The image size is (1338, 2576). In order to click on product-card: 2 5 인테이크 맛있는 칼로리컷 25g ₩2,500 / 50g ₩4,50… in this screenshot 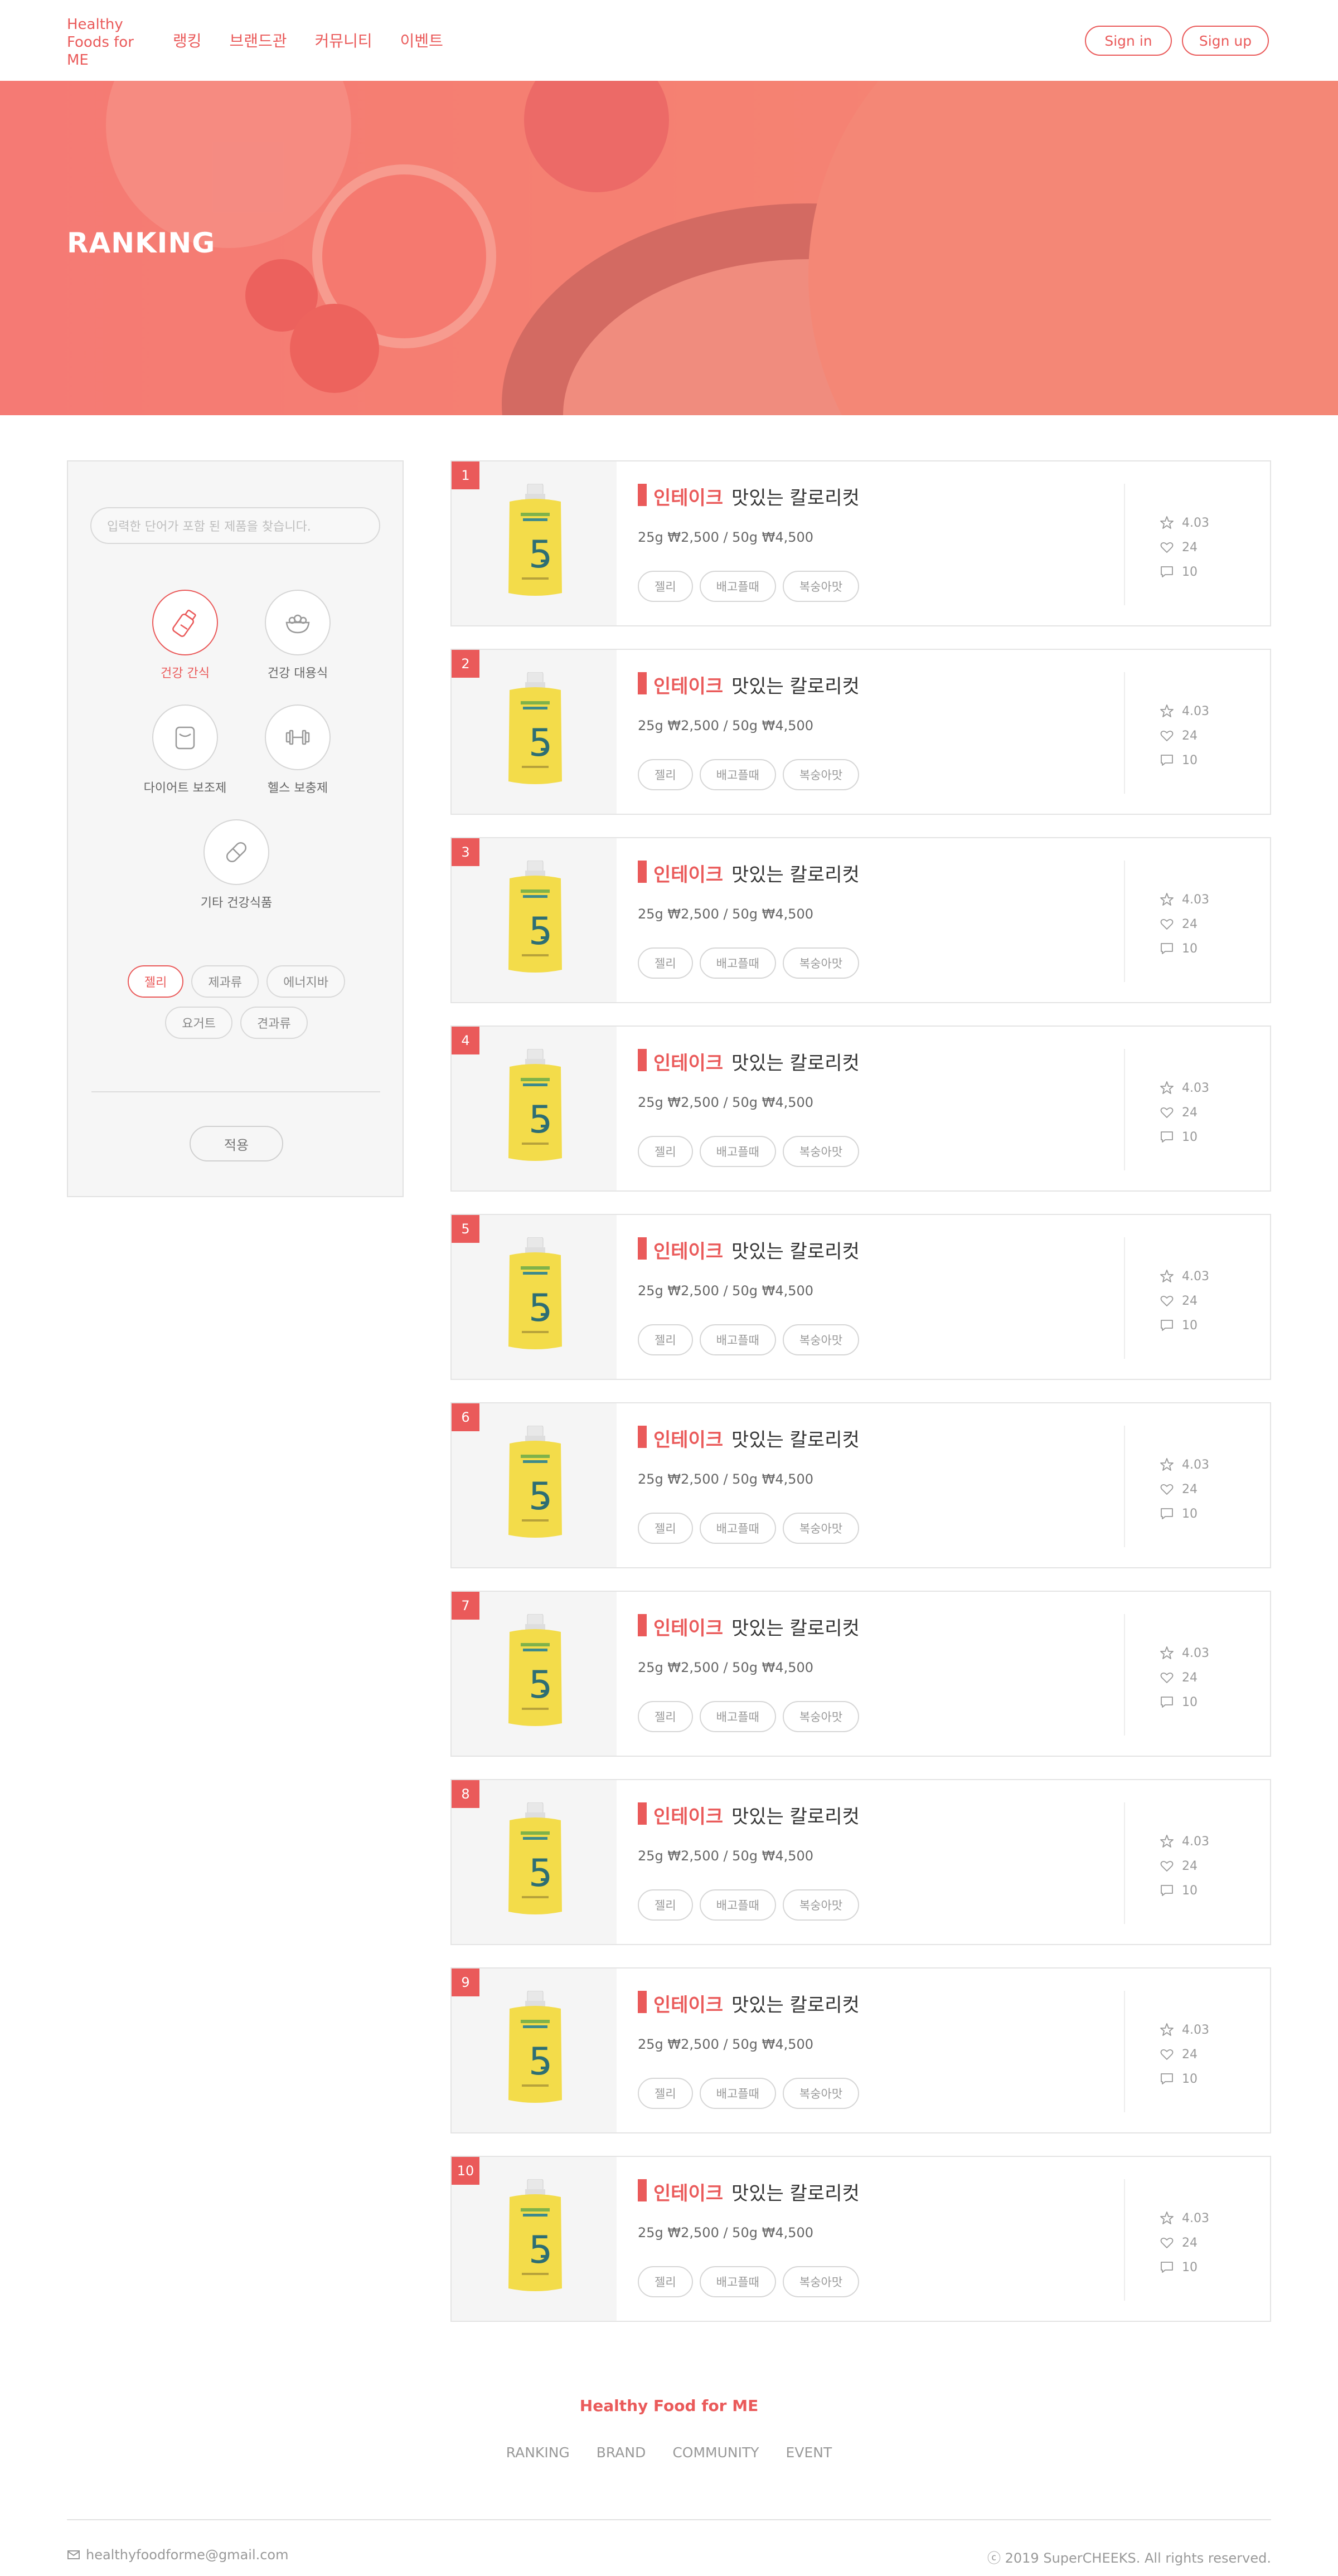, I will do `click(860, 732)`.